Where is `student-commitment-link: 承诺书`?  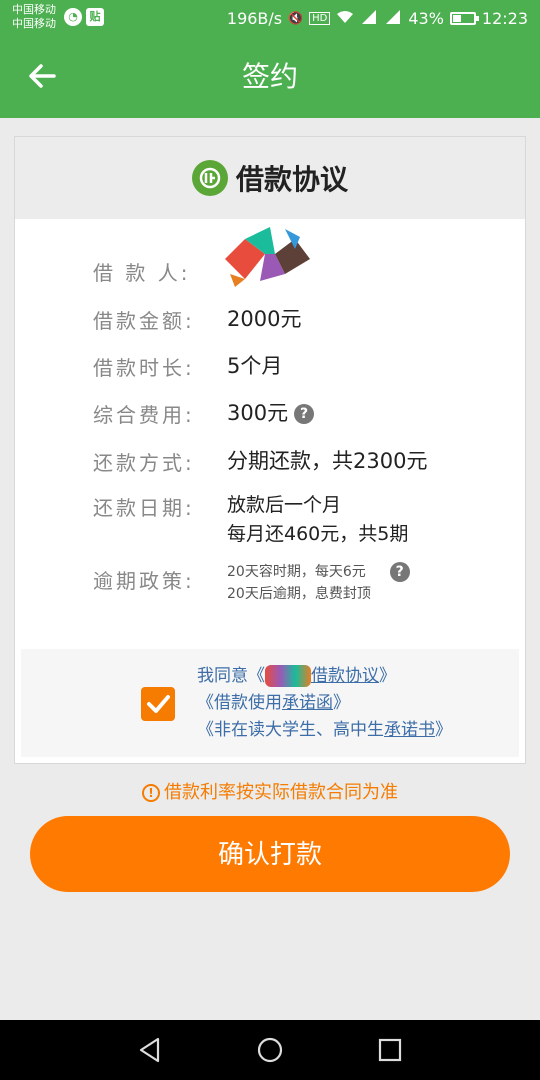 student-commitment-link: 承诺书 is located at coordinates (409, 730).